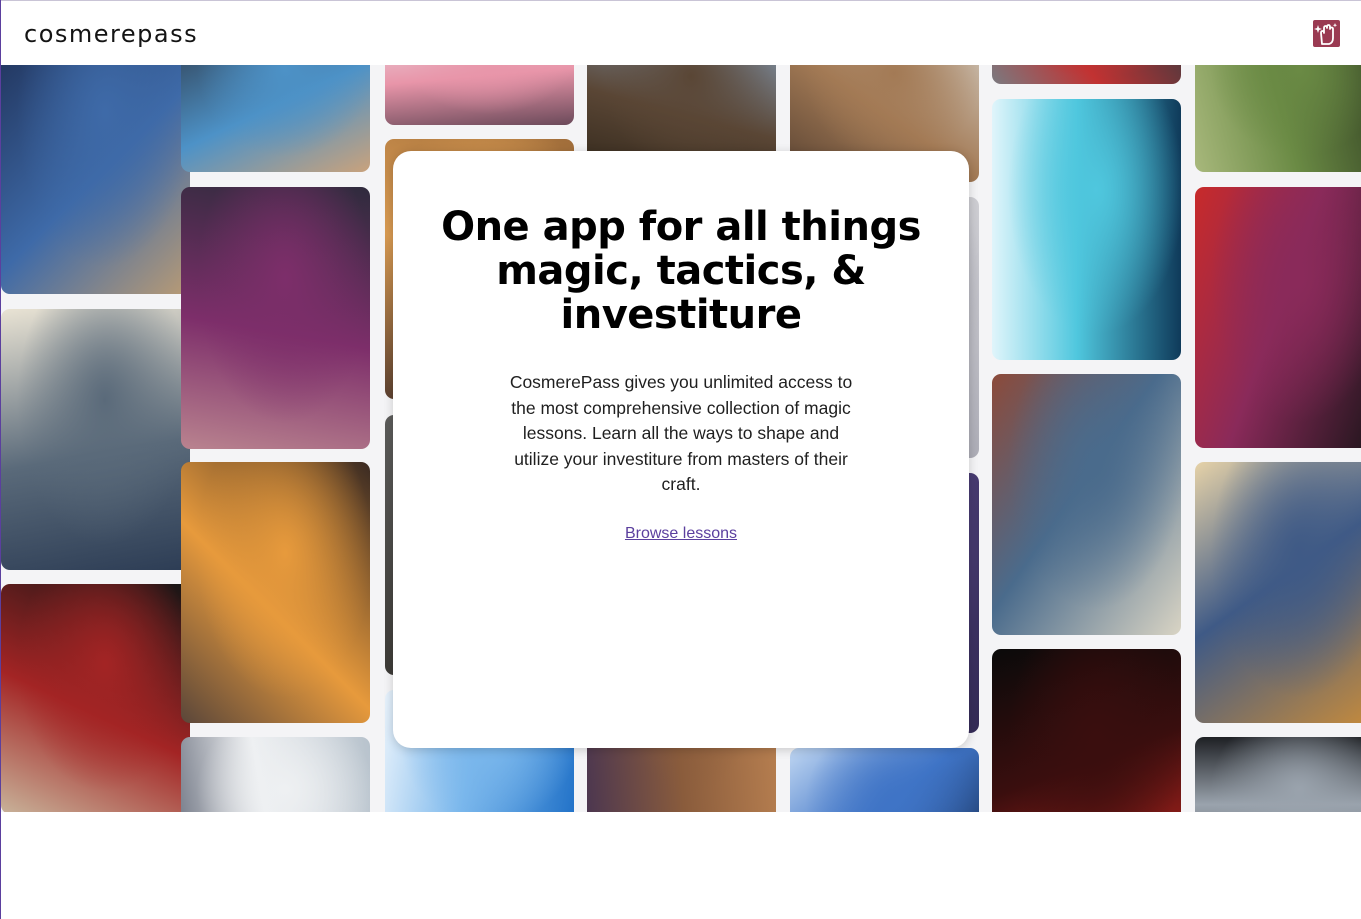 The height and width of the screenshot is (919, 1361). What do you see at coordinates (1086, 74) in the screenshot?
I see `card-red-veins` at bounding box center [1086, 74].